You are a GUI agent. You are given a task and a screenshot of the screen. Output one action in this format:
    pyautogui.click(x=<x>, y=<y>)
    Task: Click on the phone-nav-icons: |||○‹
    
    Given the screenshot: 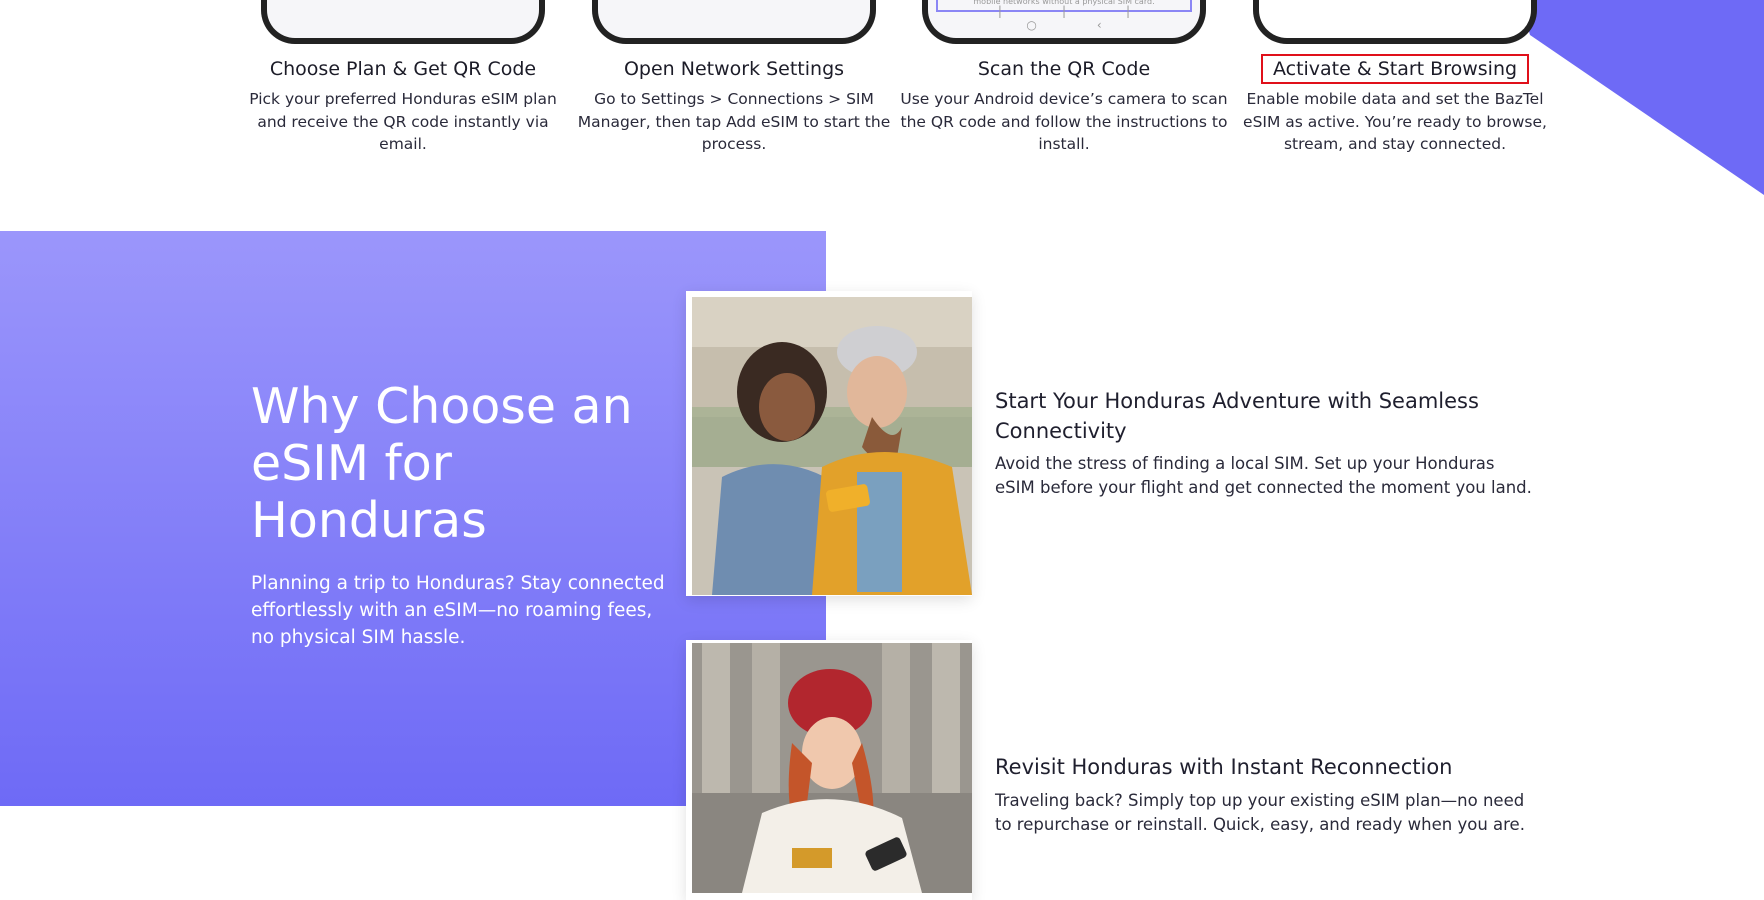 What is the action you would take?
    pyautogui.click(x=1094, y=18)
    